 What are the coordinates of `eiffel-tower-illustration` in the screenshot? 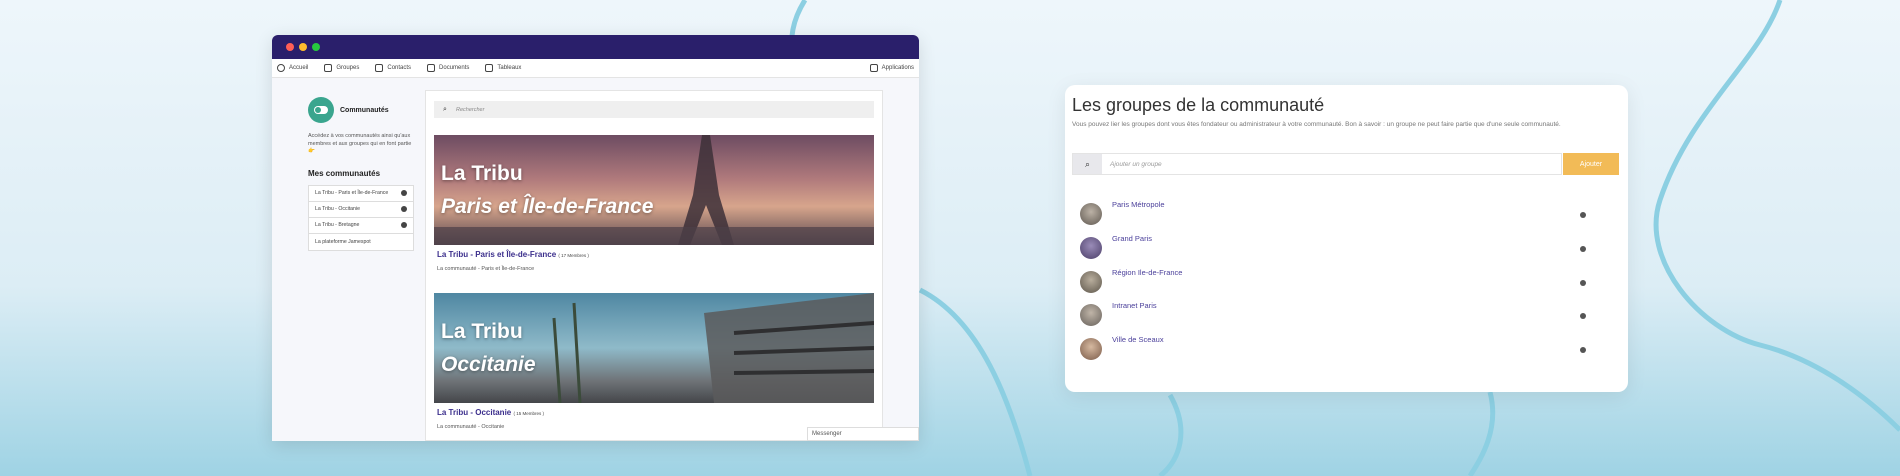 It's located at (654, 190).